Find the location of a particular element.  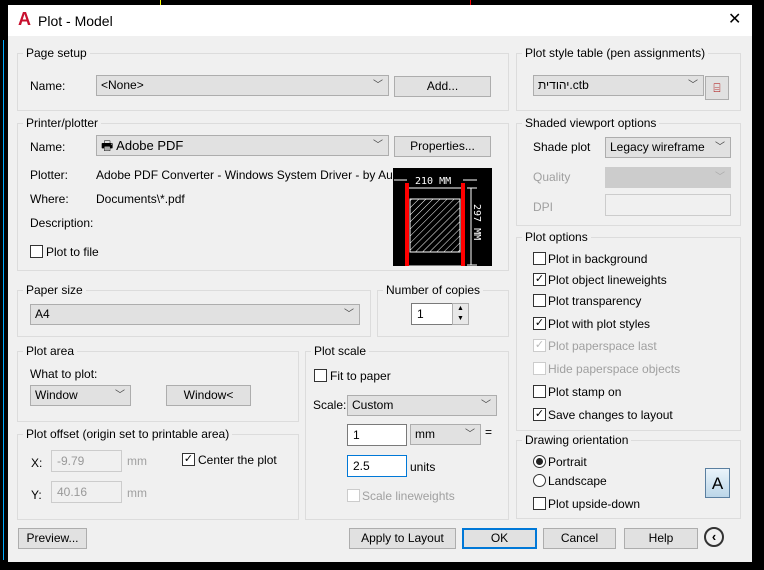

scale-drawing-units-input: 2.5 is located at coordinates (377, 466).